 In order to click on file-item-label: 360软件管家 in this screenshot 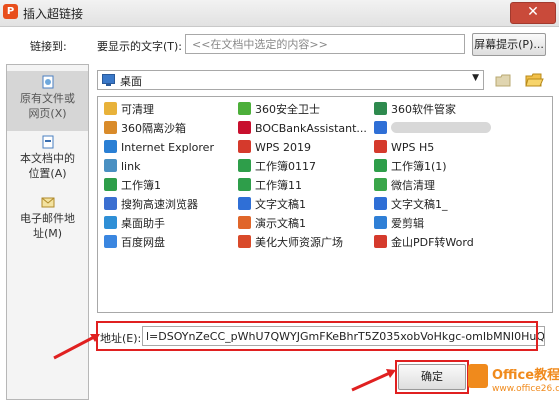, I will do `click(423, 109)`.